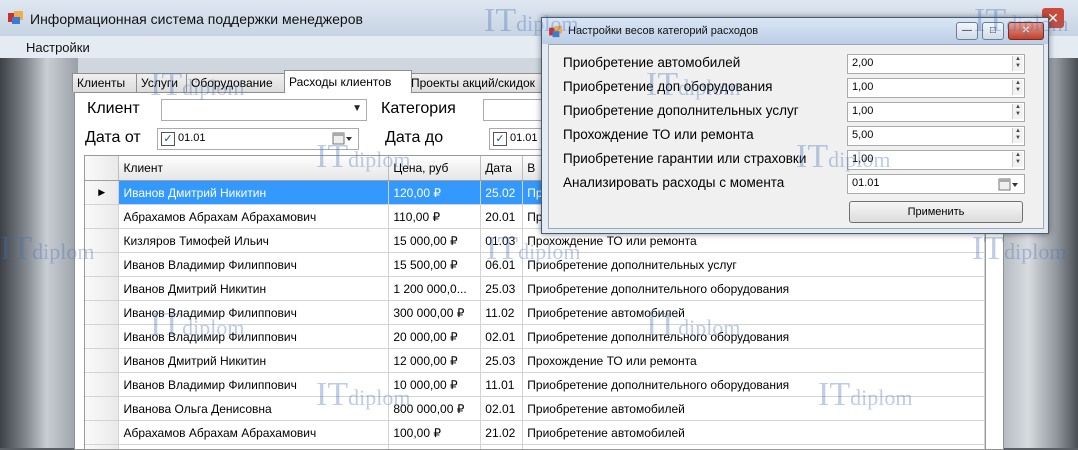  Describe the element at coordinates (237, 82) in the screenshot. I see `tab-equipment: Оборудование` at that location.